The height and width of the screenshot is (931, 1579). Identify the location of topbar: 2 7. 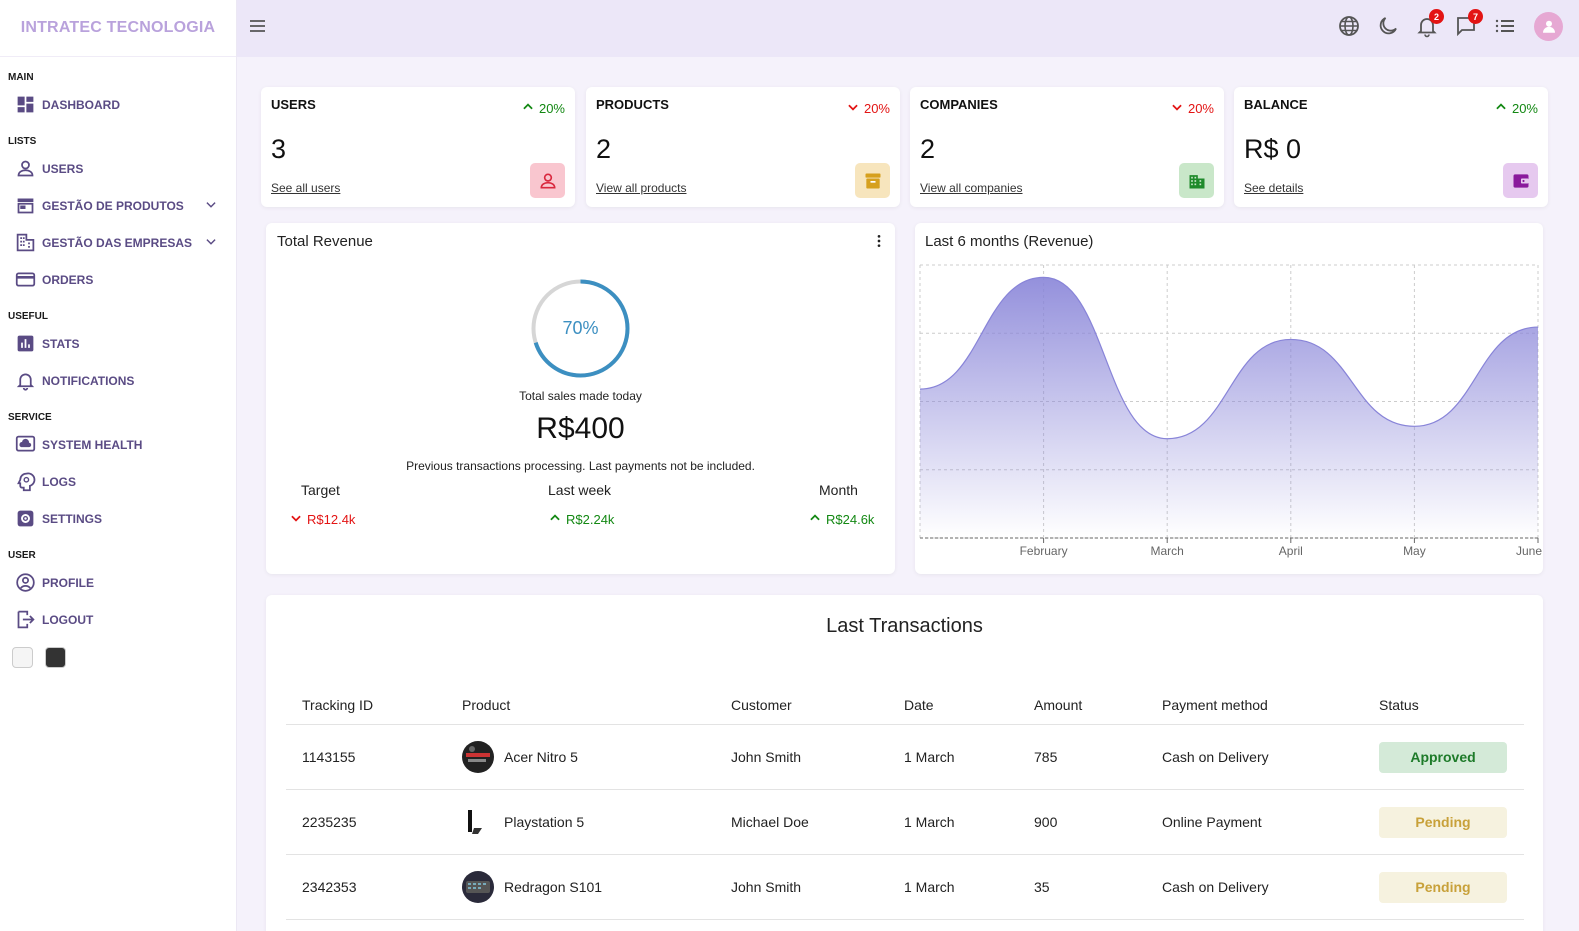
(908, 28).